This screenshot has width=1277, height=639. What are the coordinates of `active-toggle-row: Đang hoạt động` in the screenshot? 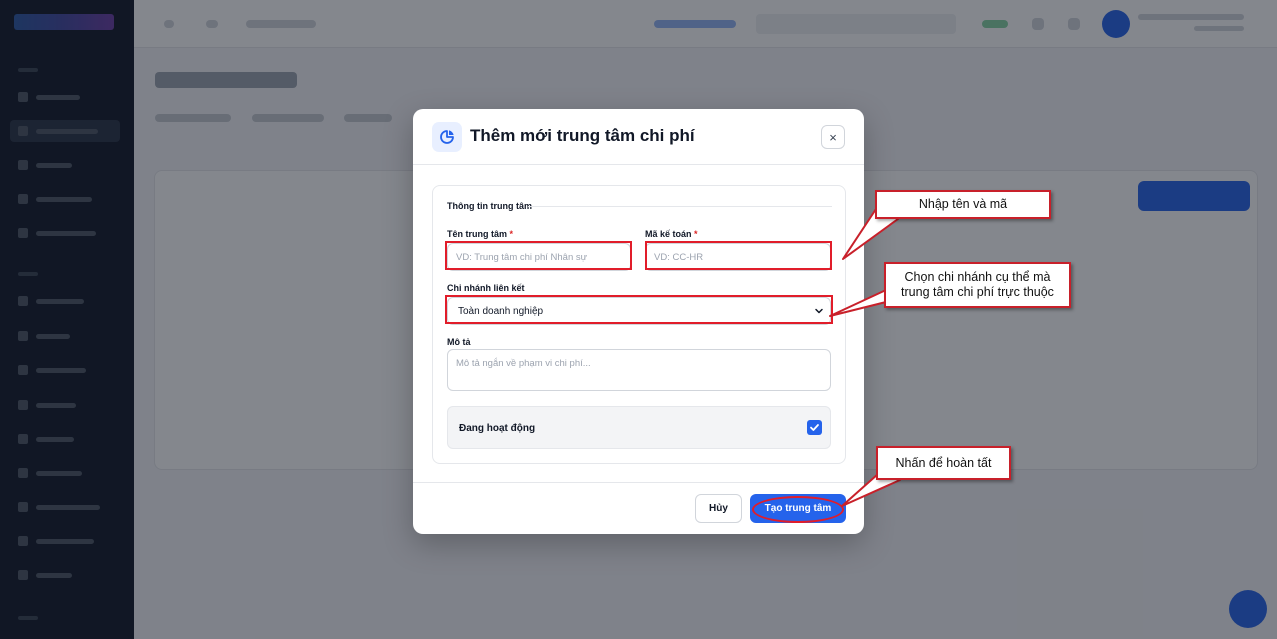 It's located at (639, 427).